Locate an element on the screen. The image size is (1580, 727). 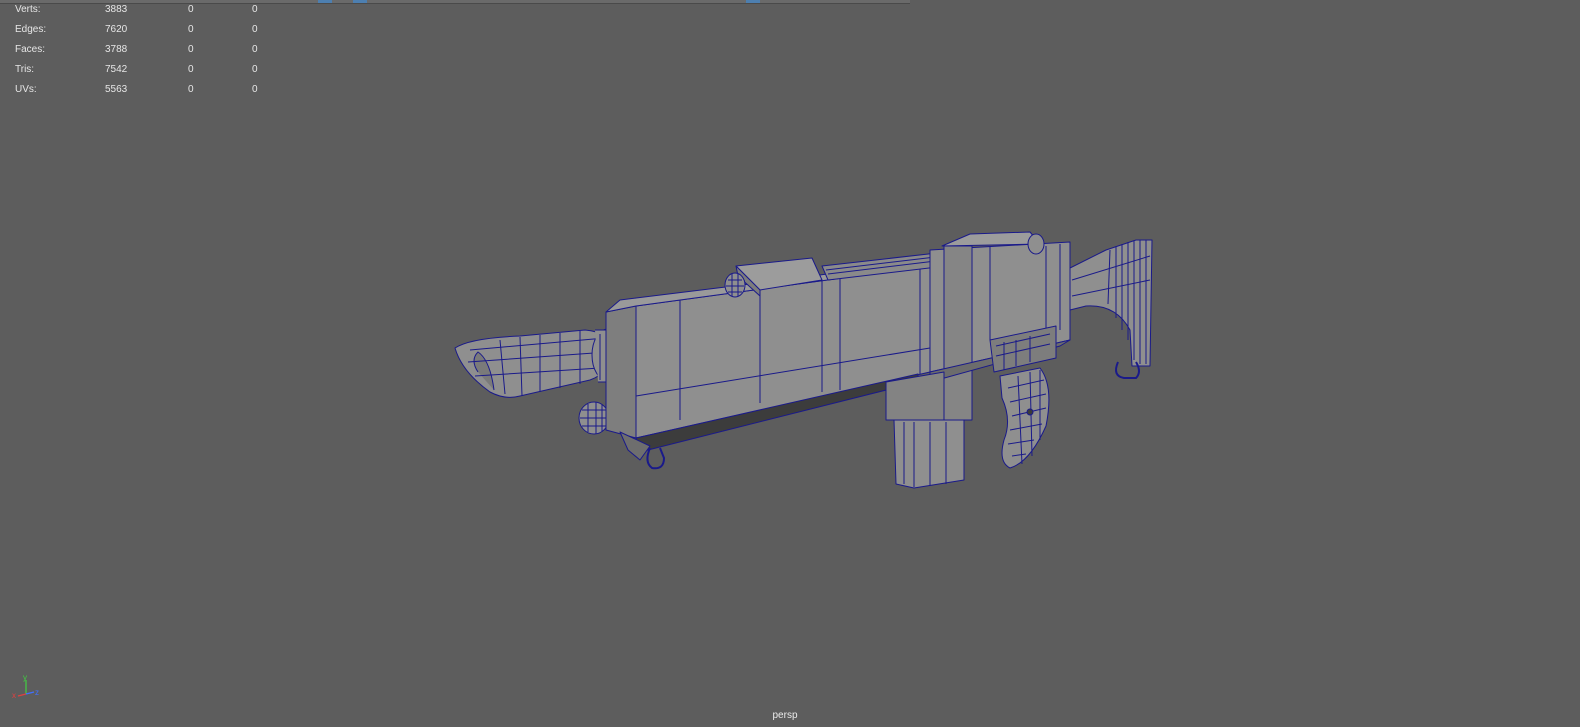
receiver-front-face is located at coordinates (621, 372).